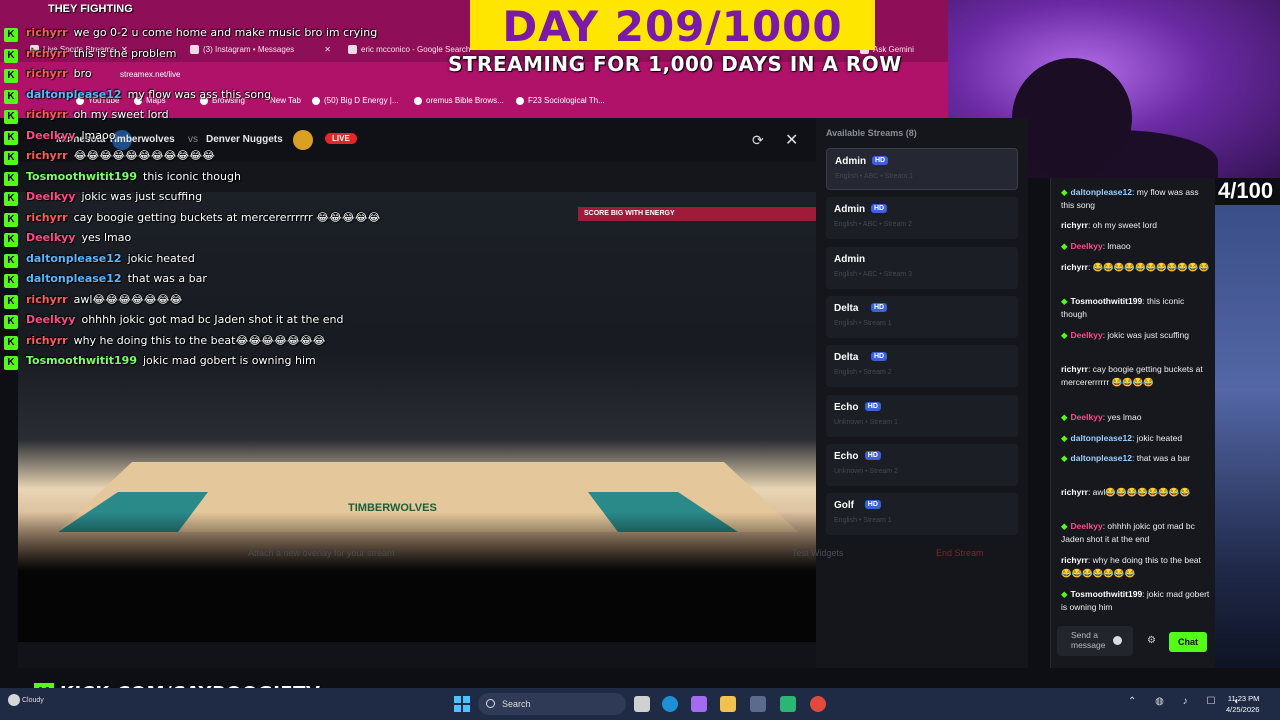 The image size is (1280, 720). Describe the element at coordinates (104, 299) in the screenshot. I see `overlay-chat-message: richyrr awl😂😂😂😂😂😂😂` at that location.